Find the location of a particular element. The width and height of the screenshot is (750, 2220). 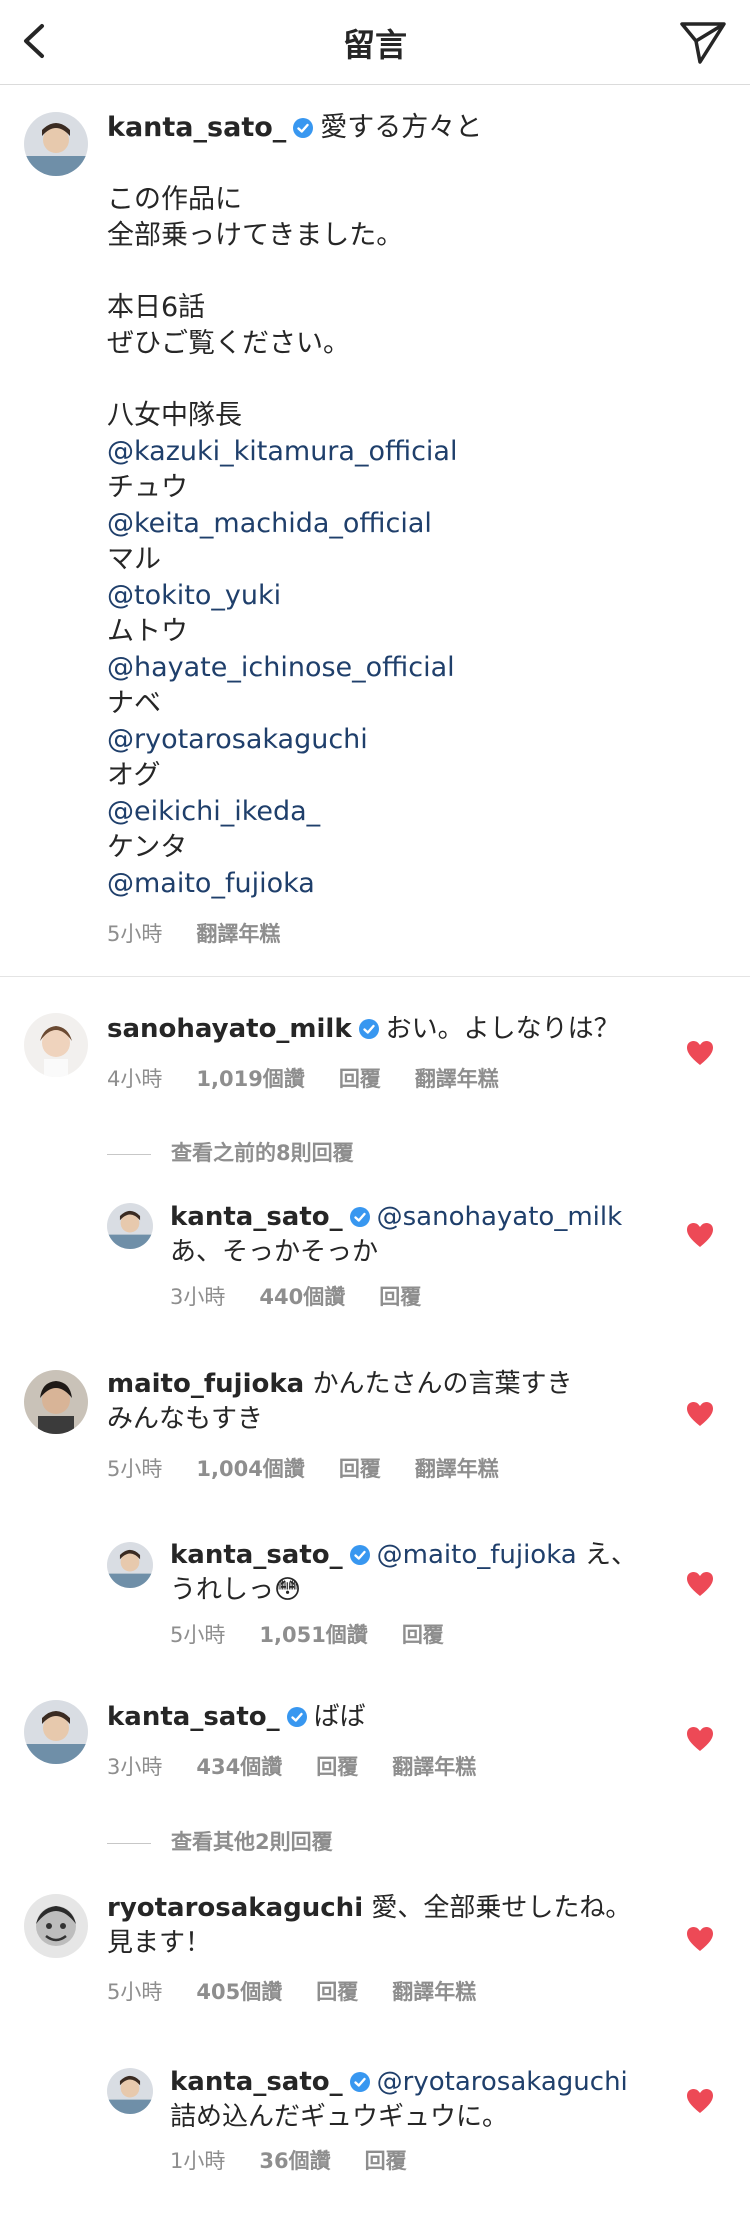

reply-comment: kanta_sato_ @sanohayato_milk あ、そっかそっか is located at coordinates (396, 1235).